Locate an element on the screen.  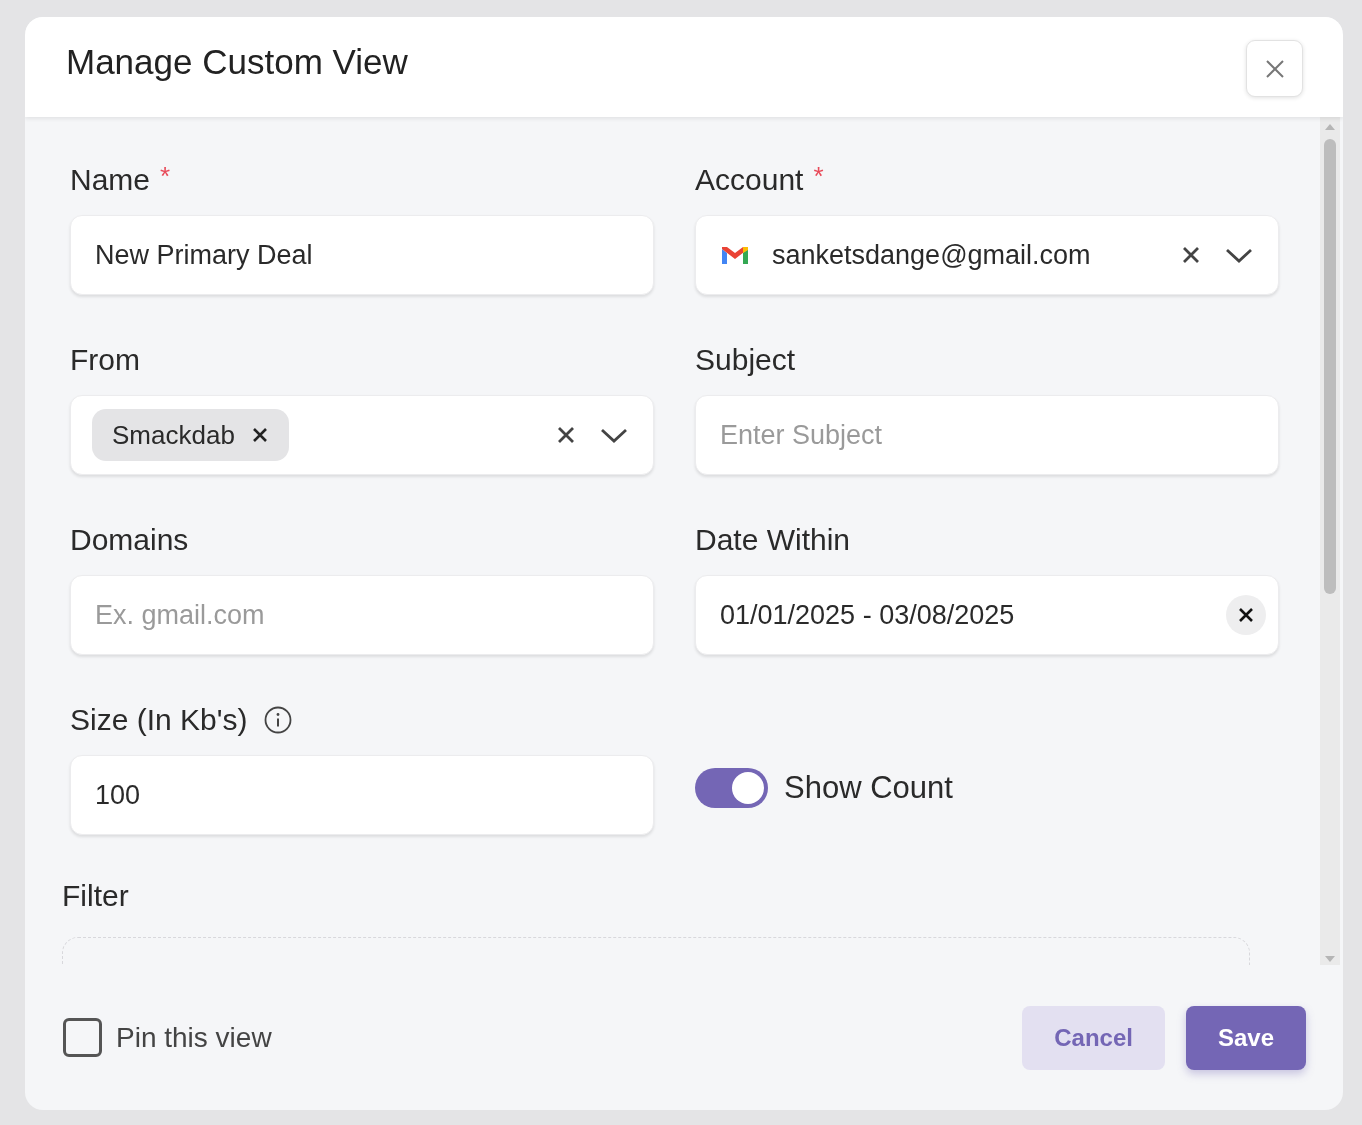
account-select: sanketsdange@gmail.com is located at coordinates (987, 255).